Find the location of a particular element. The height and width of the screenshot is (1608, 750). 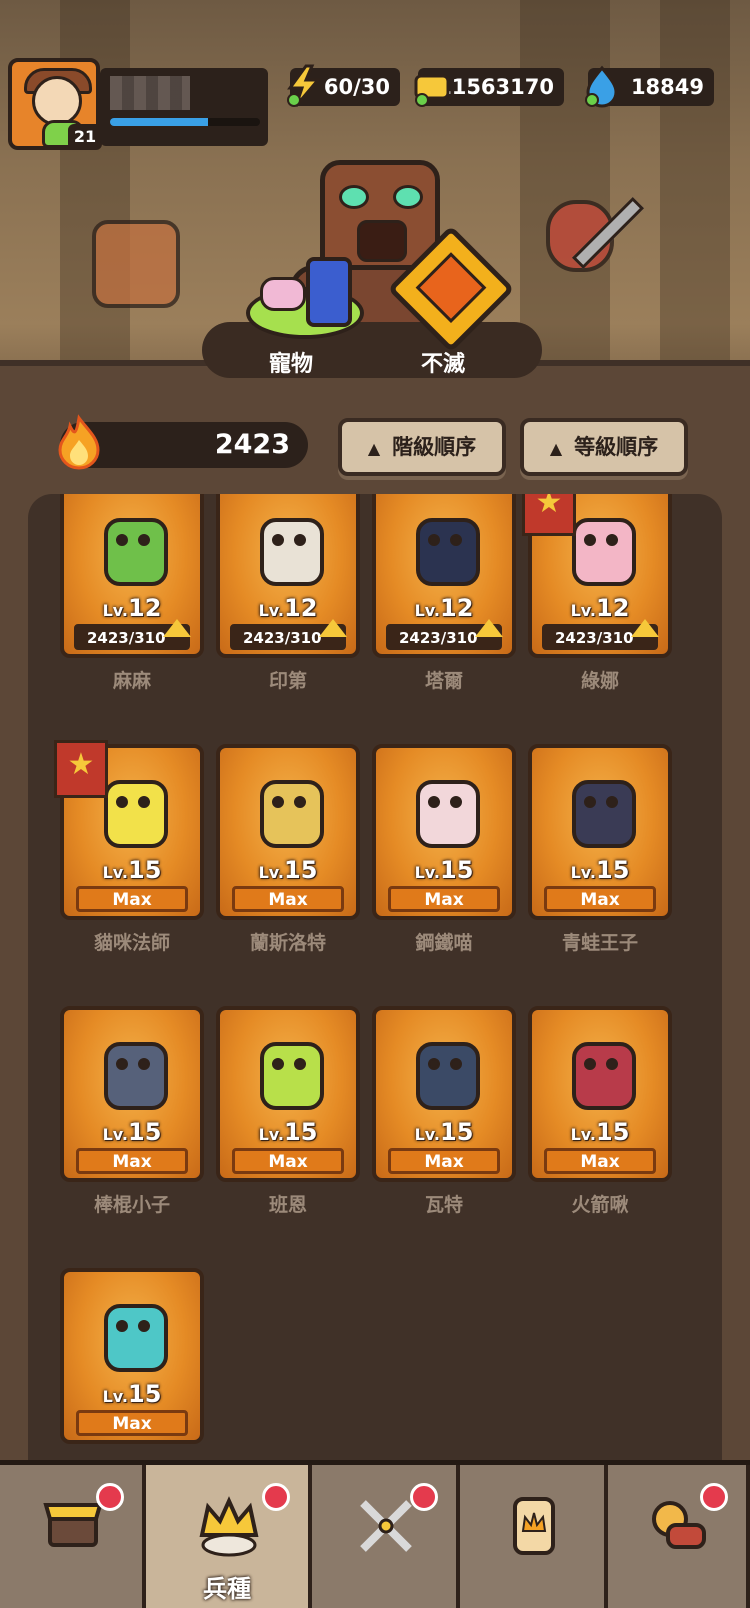

sort-level-label: 等級順序 is located at coordinates (616, 447).